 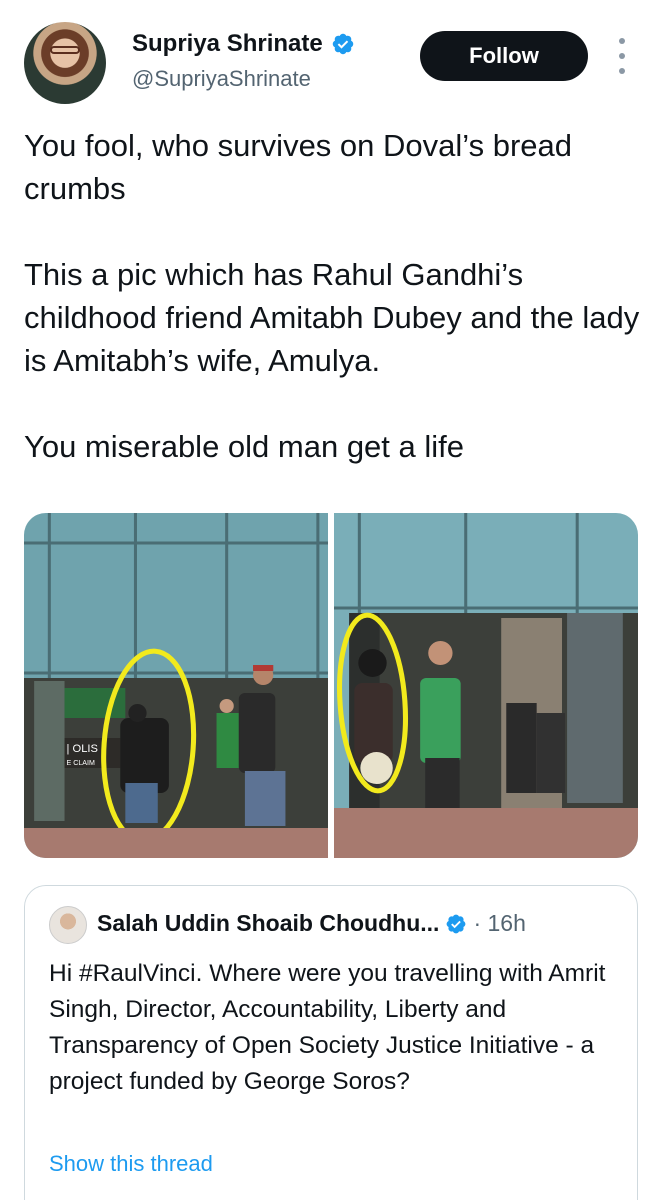 I want to click on tweet-header: Supriya Shrinate @SupriyaShrinate Follow, so click(x=331, y=55).